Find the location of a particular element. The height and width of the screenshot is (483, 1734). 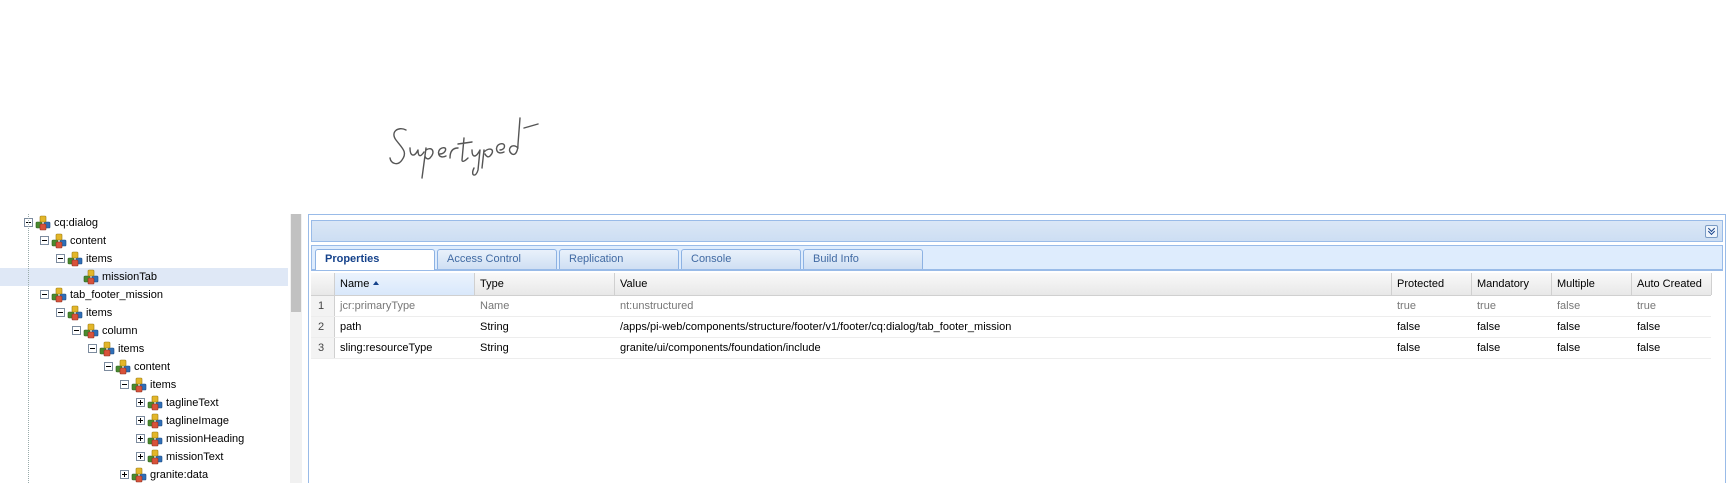

tab-console: Console is located at coordinates (741, 259).